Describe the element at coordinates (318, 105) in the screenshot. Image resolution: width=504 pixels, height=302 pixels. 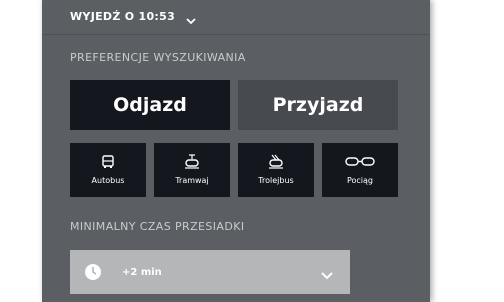
I see `segment-przyjazd-button: Przyjazd` at that location.